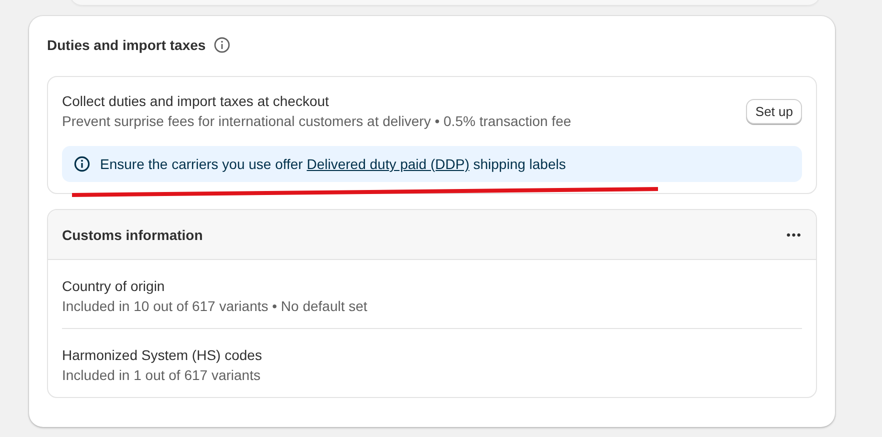 The width and height of the screenshot is (882, 437). I want to click on ddp-link: Delivered duty paid (DDP), so click(388, 164).